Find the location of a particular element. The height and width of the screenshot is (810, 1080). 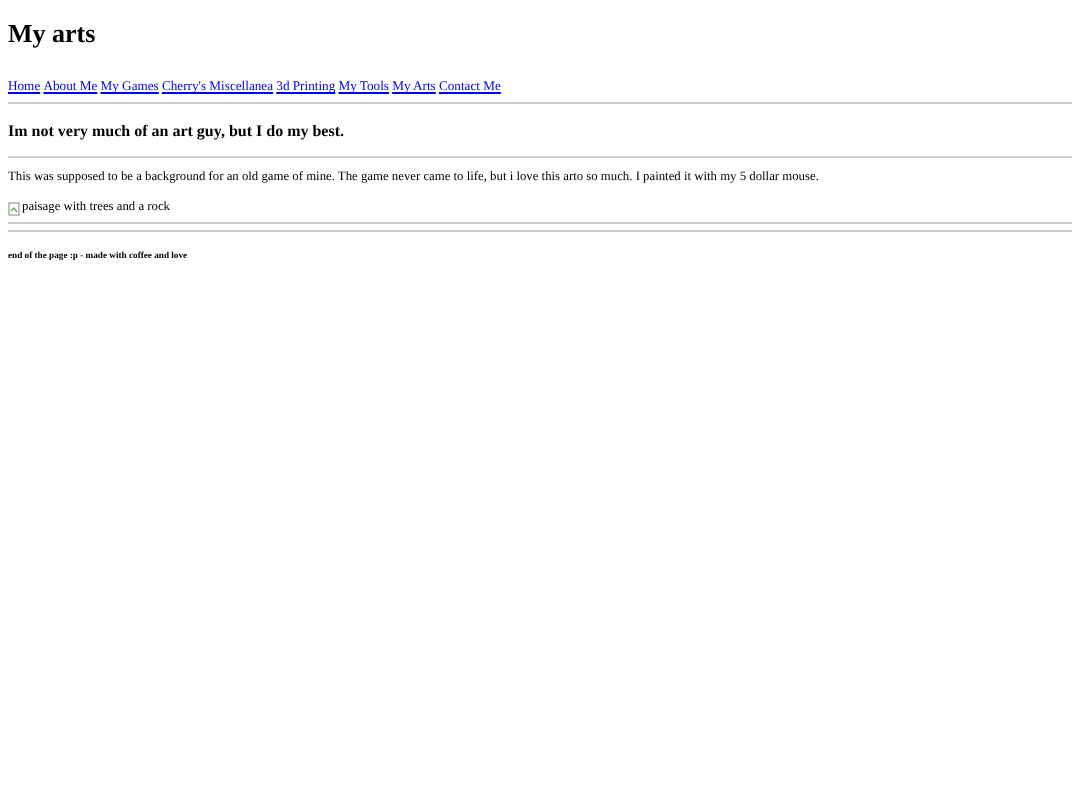

broken-image-icon is located at coordinates (14, 208).